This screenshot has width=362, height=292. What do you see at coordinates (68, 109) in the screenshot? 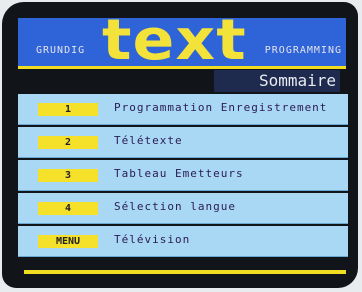
I see `menu-key-1: 1` at bounding box center [68, 109].